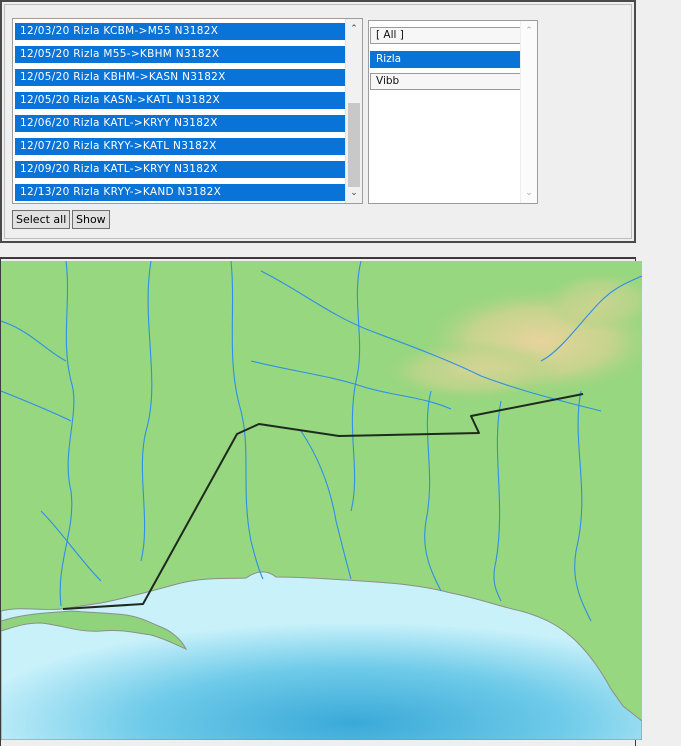  I want to click on flight-row: 12/05/20 Rizla M55->KBHM N3182X, so click(180, 54).